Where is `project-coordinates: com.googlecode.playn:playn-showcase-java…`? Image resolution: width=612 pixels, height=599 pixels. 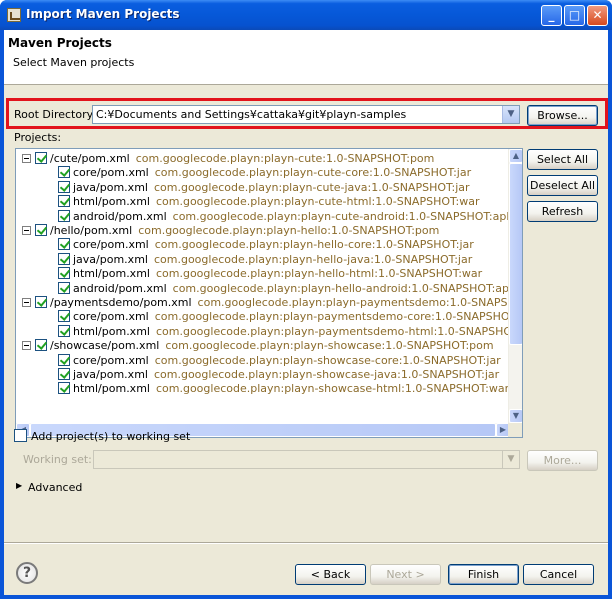
project-coordinates: com.googlecode.playn:playn-showcase-java… is located at coordinates (326, 374).